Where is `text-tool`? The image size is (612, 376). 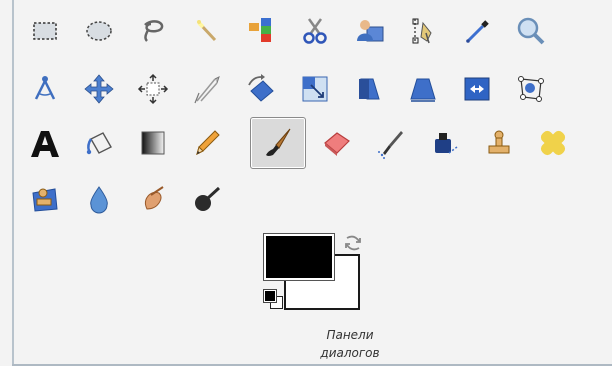 text-tool is located at coordinates (45, 143).